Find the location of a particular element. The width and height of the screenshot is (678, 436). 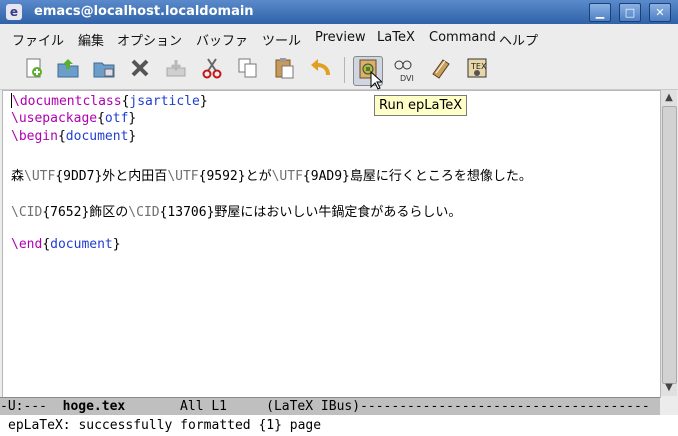

menu-command: Command is located at coordinates (462, 37).